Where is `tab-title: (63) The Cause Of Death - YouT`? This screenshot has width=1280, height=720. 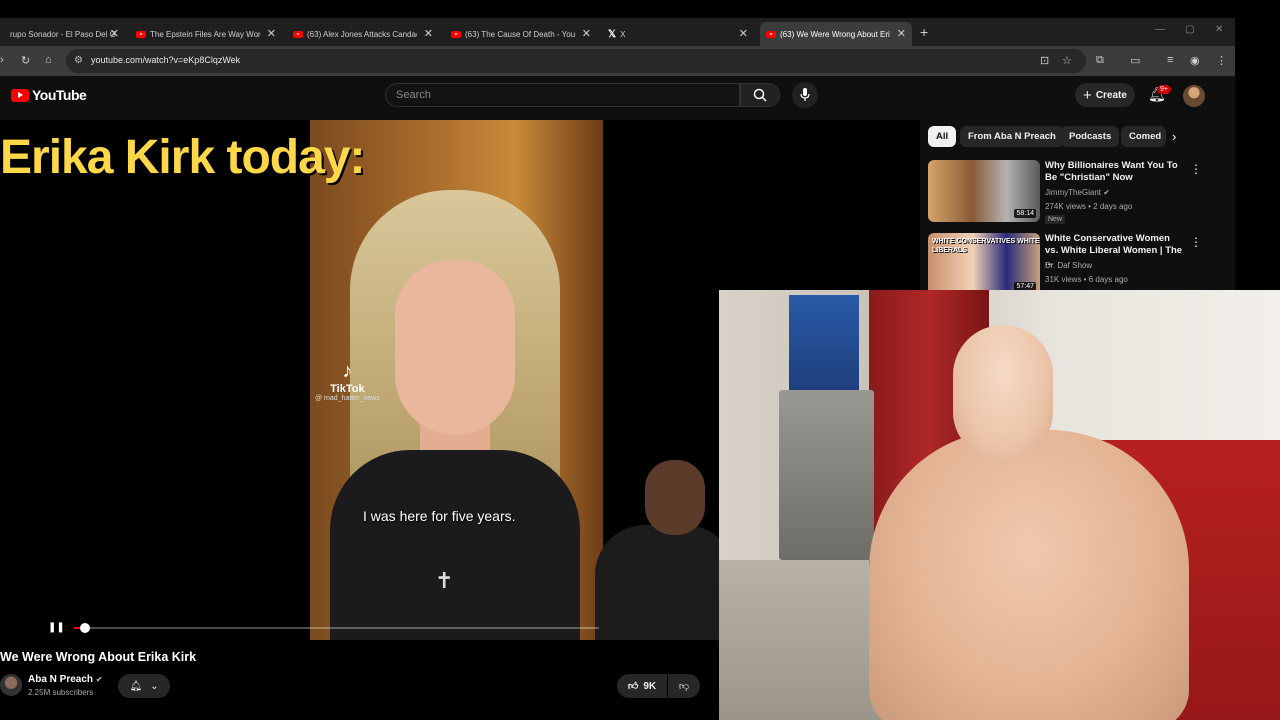
tab-title: (63) The Cause Of Death - YouT is located at coordinates (520, 34).